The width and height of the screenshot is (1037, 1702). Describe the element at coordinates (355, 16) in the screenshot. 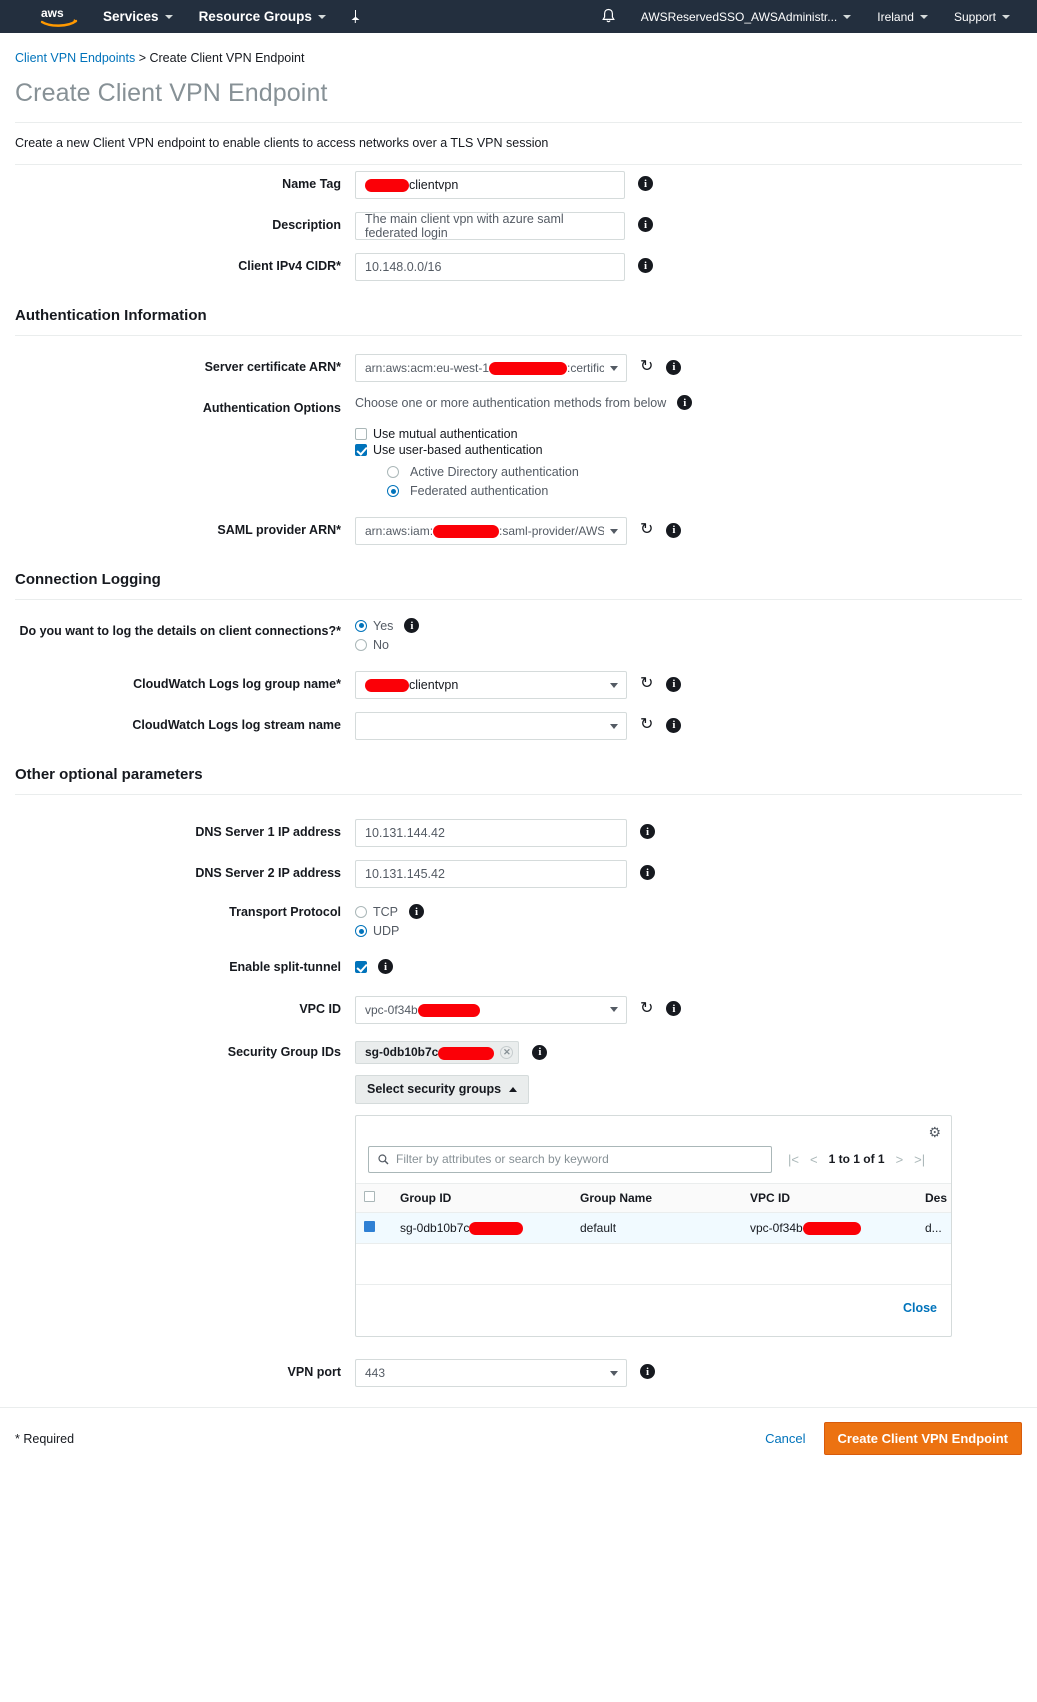

I see `pin-icon` at that location.